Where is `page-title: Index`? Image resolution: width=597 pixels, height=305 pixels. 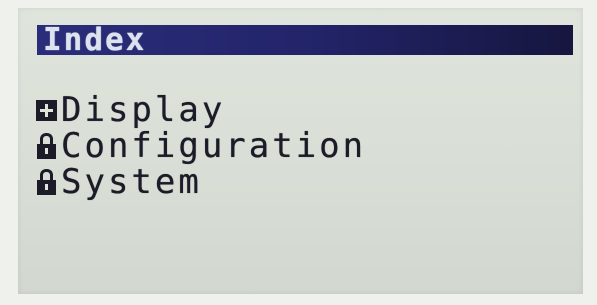 page-title: Index is located at coordinates (95, 40).